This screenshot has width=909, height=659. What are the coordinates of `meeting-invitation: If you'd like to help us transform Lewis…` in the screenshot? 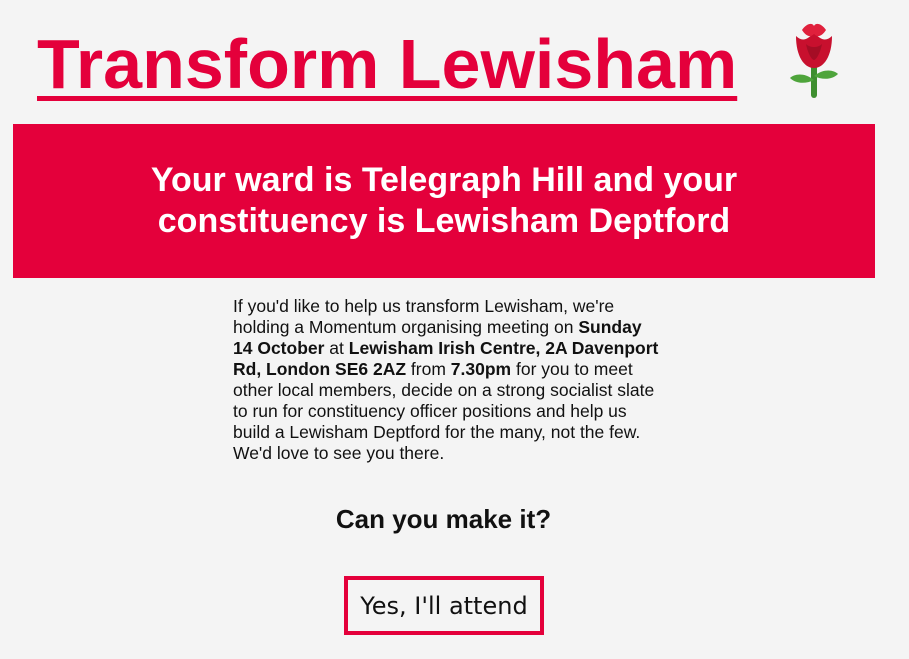 It's located at (446, 380).